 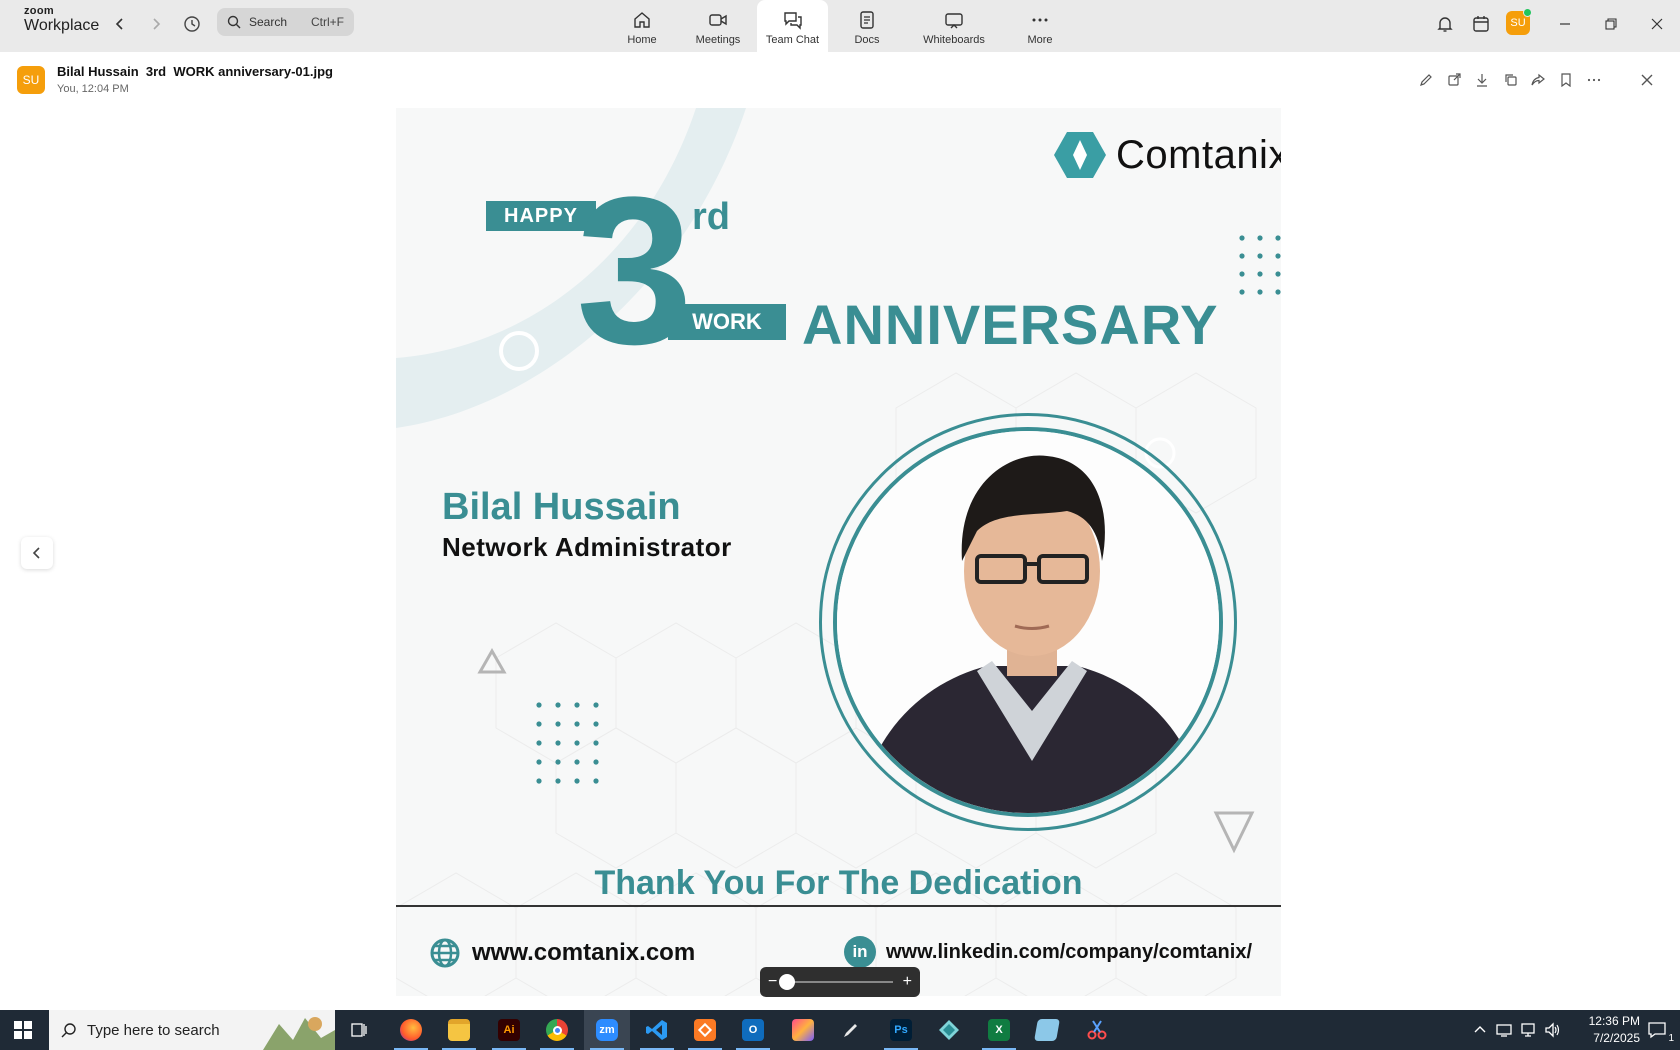 I want to click on previous-image-button, so click(x=37, y=553).